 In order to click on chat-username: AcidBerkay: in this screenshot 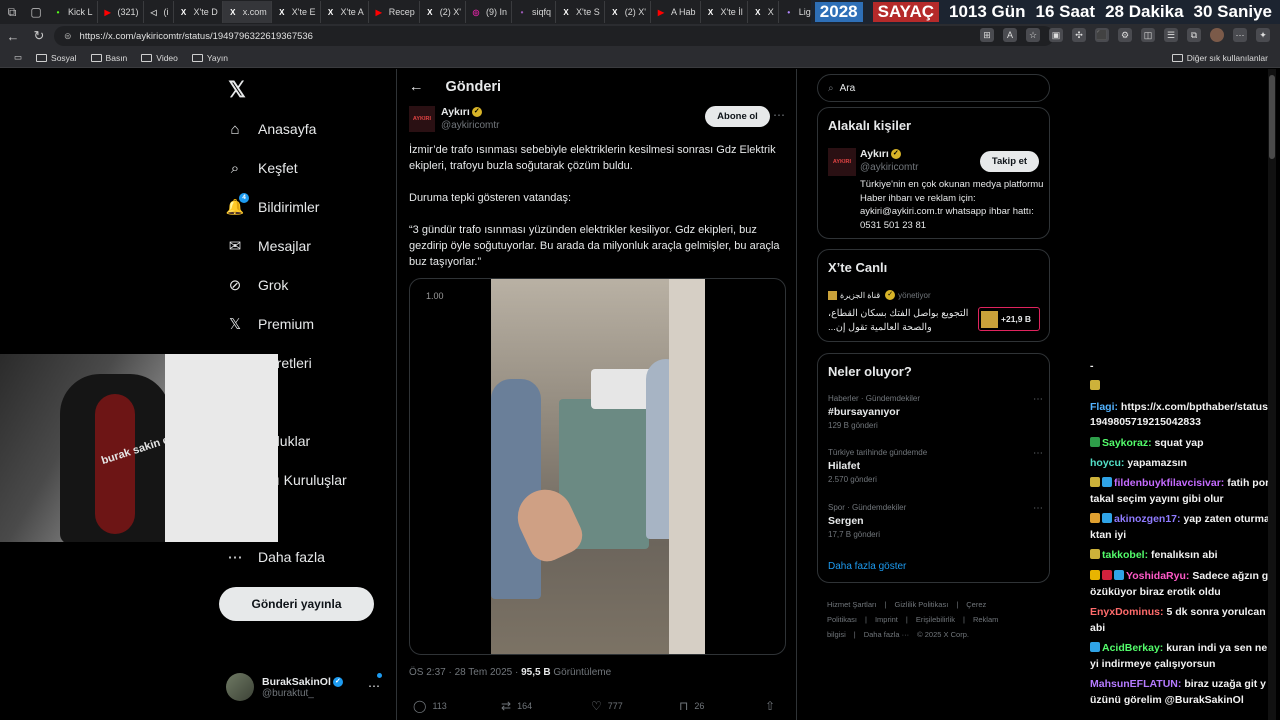, I will do `click(1132, 648)`.